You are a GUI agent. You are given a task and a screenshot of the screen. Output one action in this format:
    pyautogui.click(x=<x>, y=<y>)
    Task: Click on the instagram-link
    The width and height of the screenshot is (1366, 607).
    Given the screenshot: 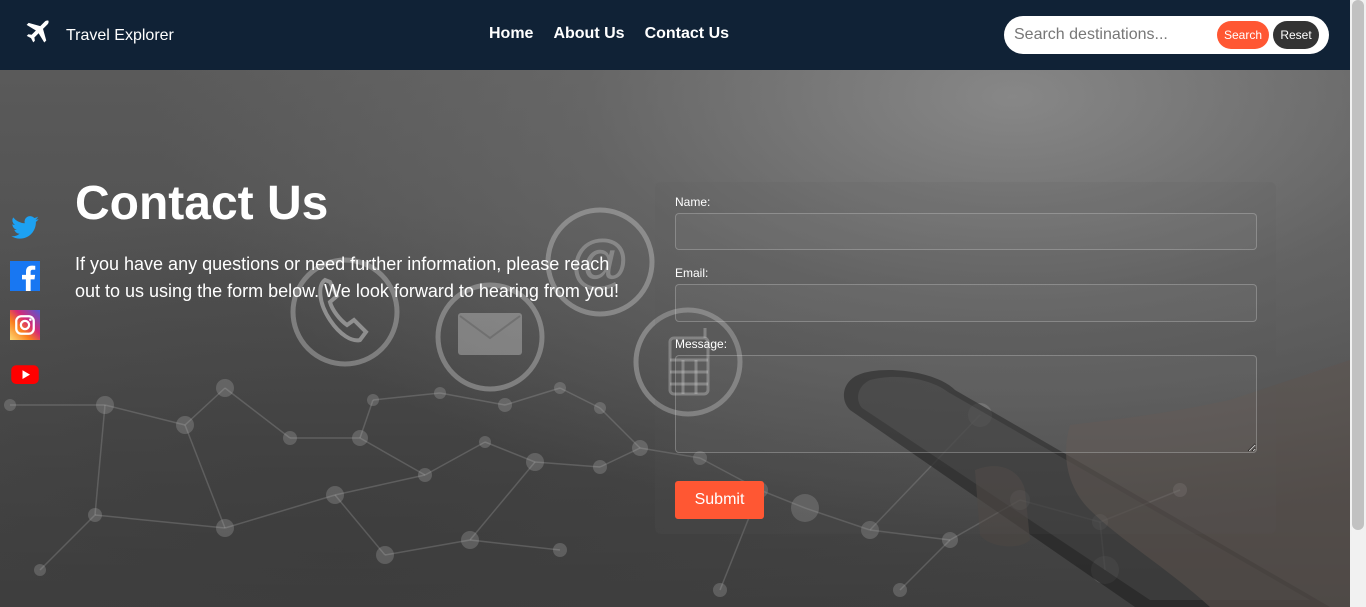 What is the action you would take?
    pyautogui.click(x=25, y=325)
    